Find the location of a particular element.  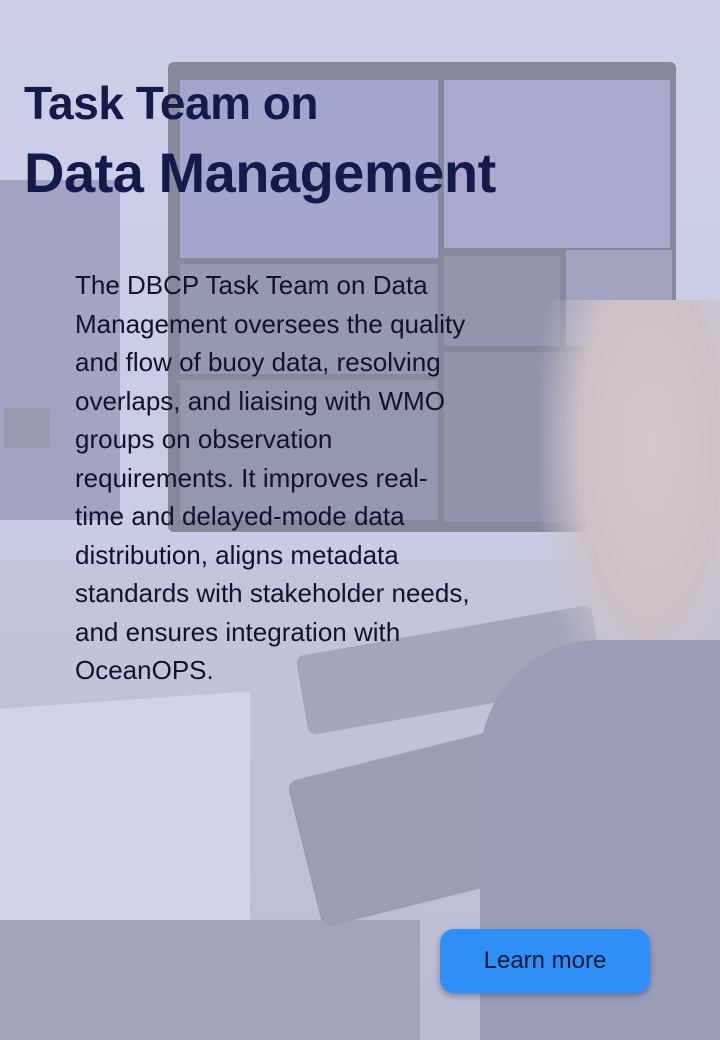

page-title-line1: Task Team on is located at coordinates (171, 103).